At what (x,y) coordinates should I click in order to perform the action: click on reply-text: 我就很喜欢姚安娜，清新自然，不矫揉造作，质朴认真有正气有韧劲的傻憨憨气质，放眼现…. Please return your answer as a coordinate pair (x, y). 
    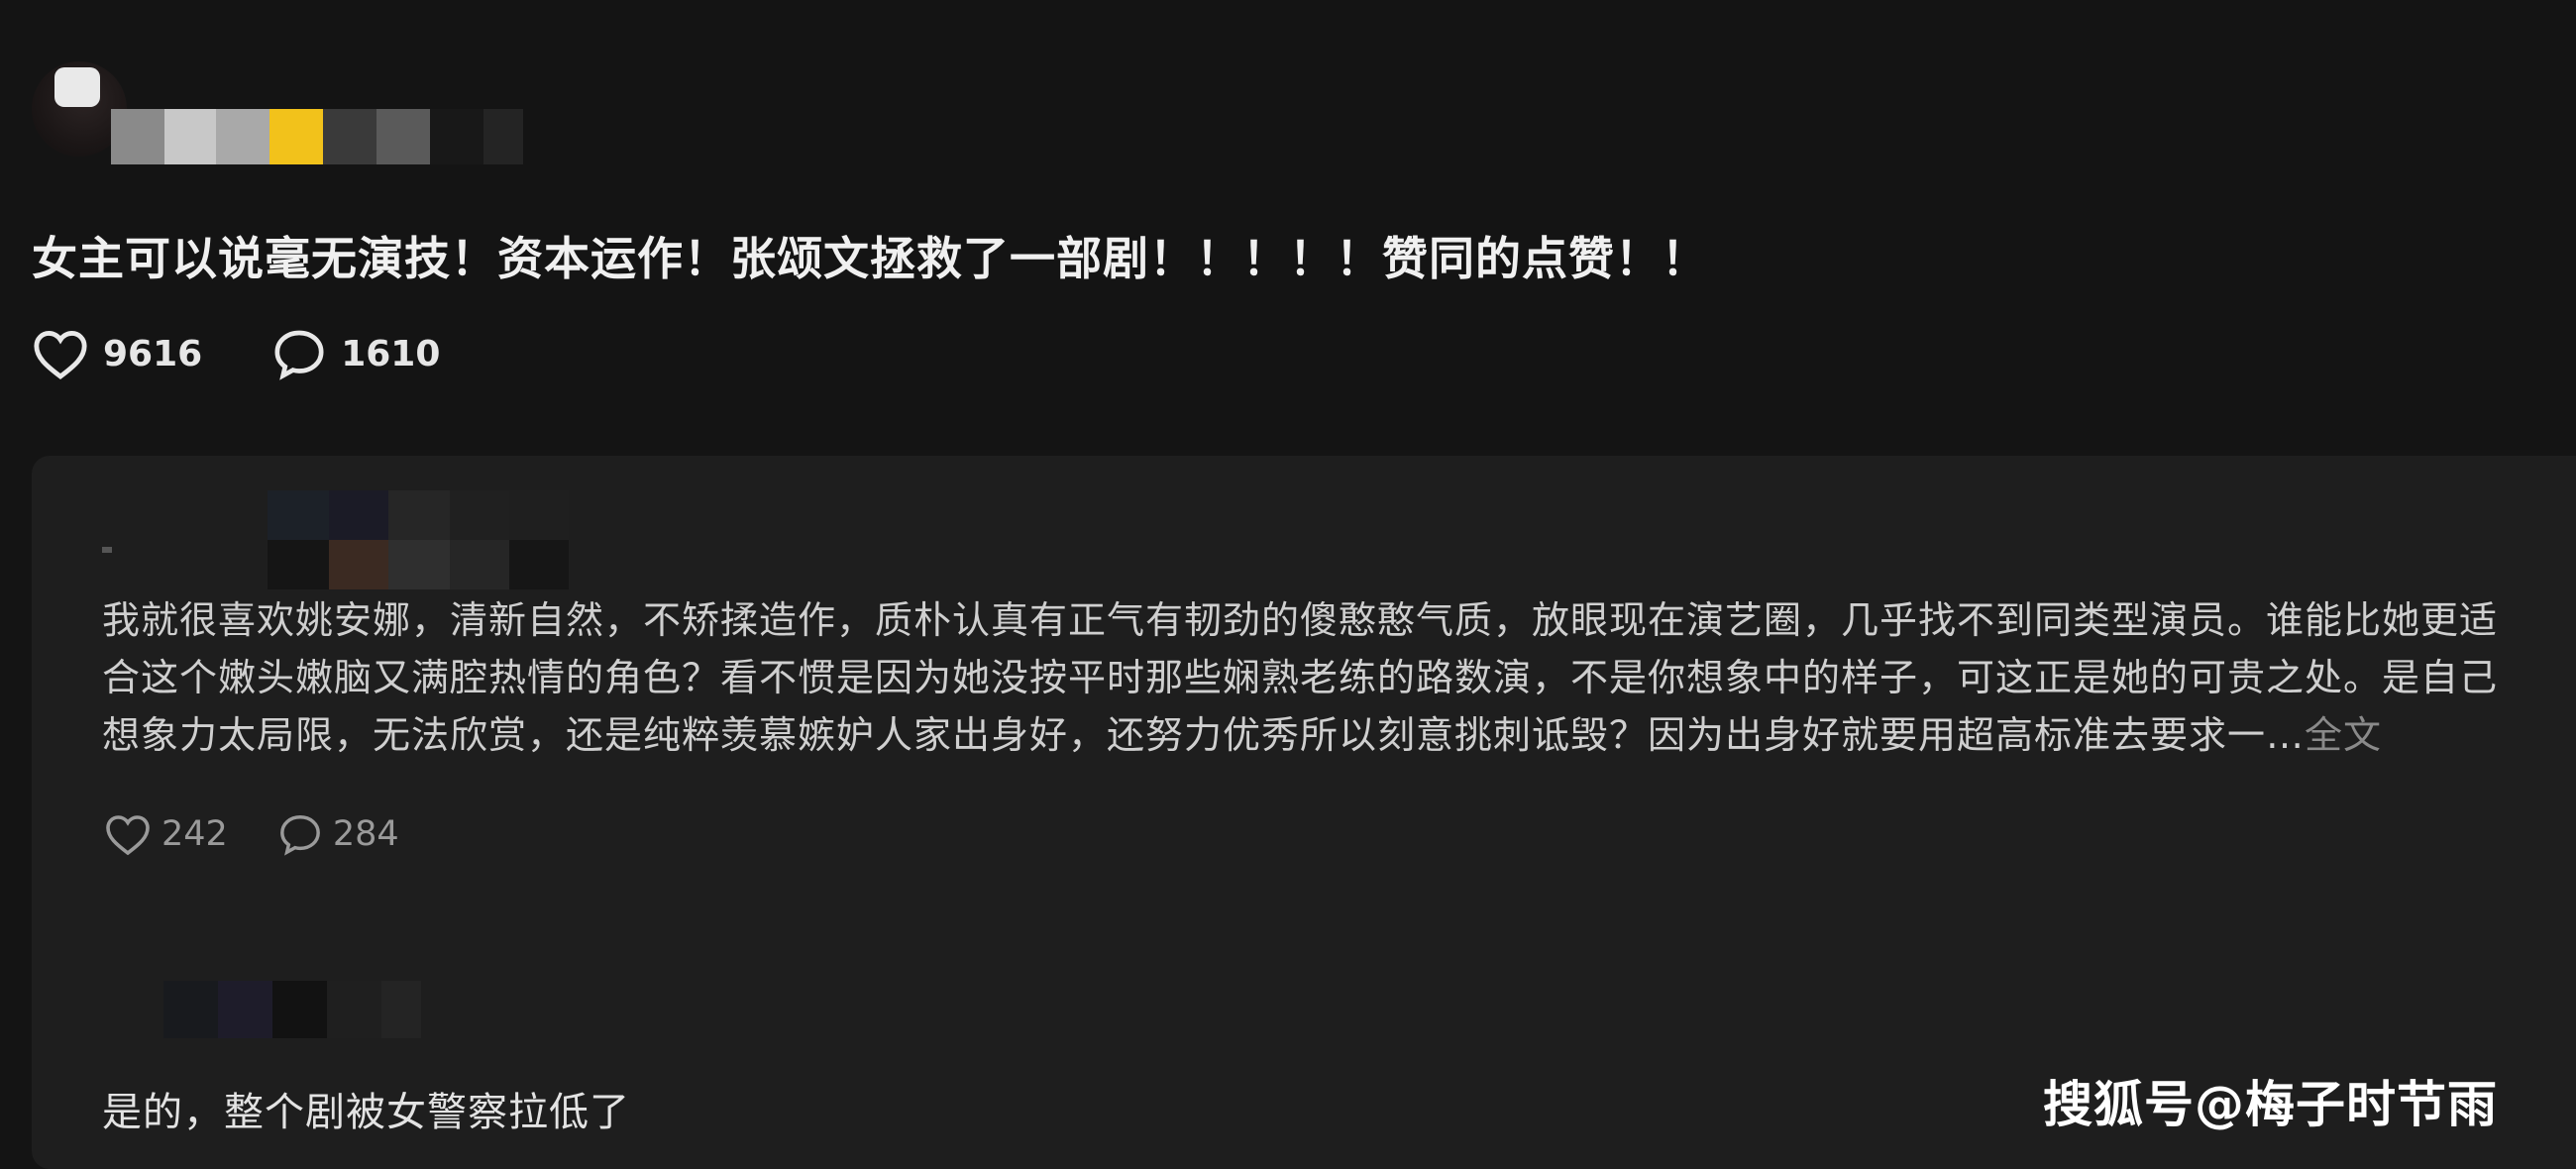
    Looking at the image, I should click on (1316, 678).